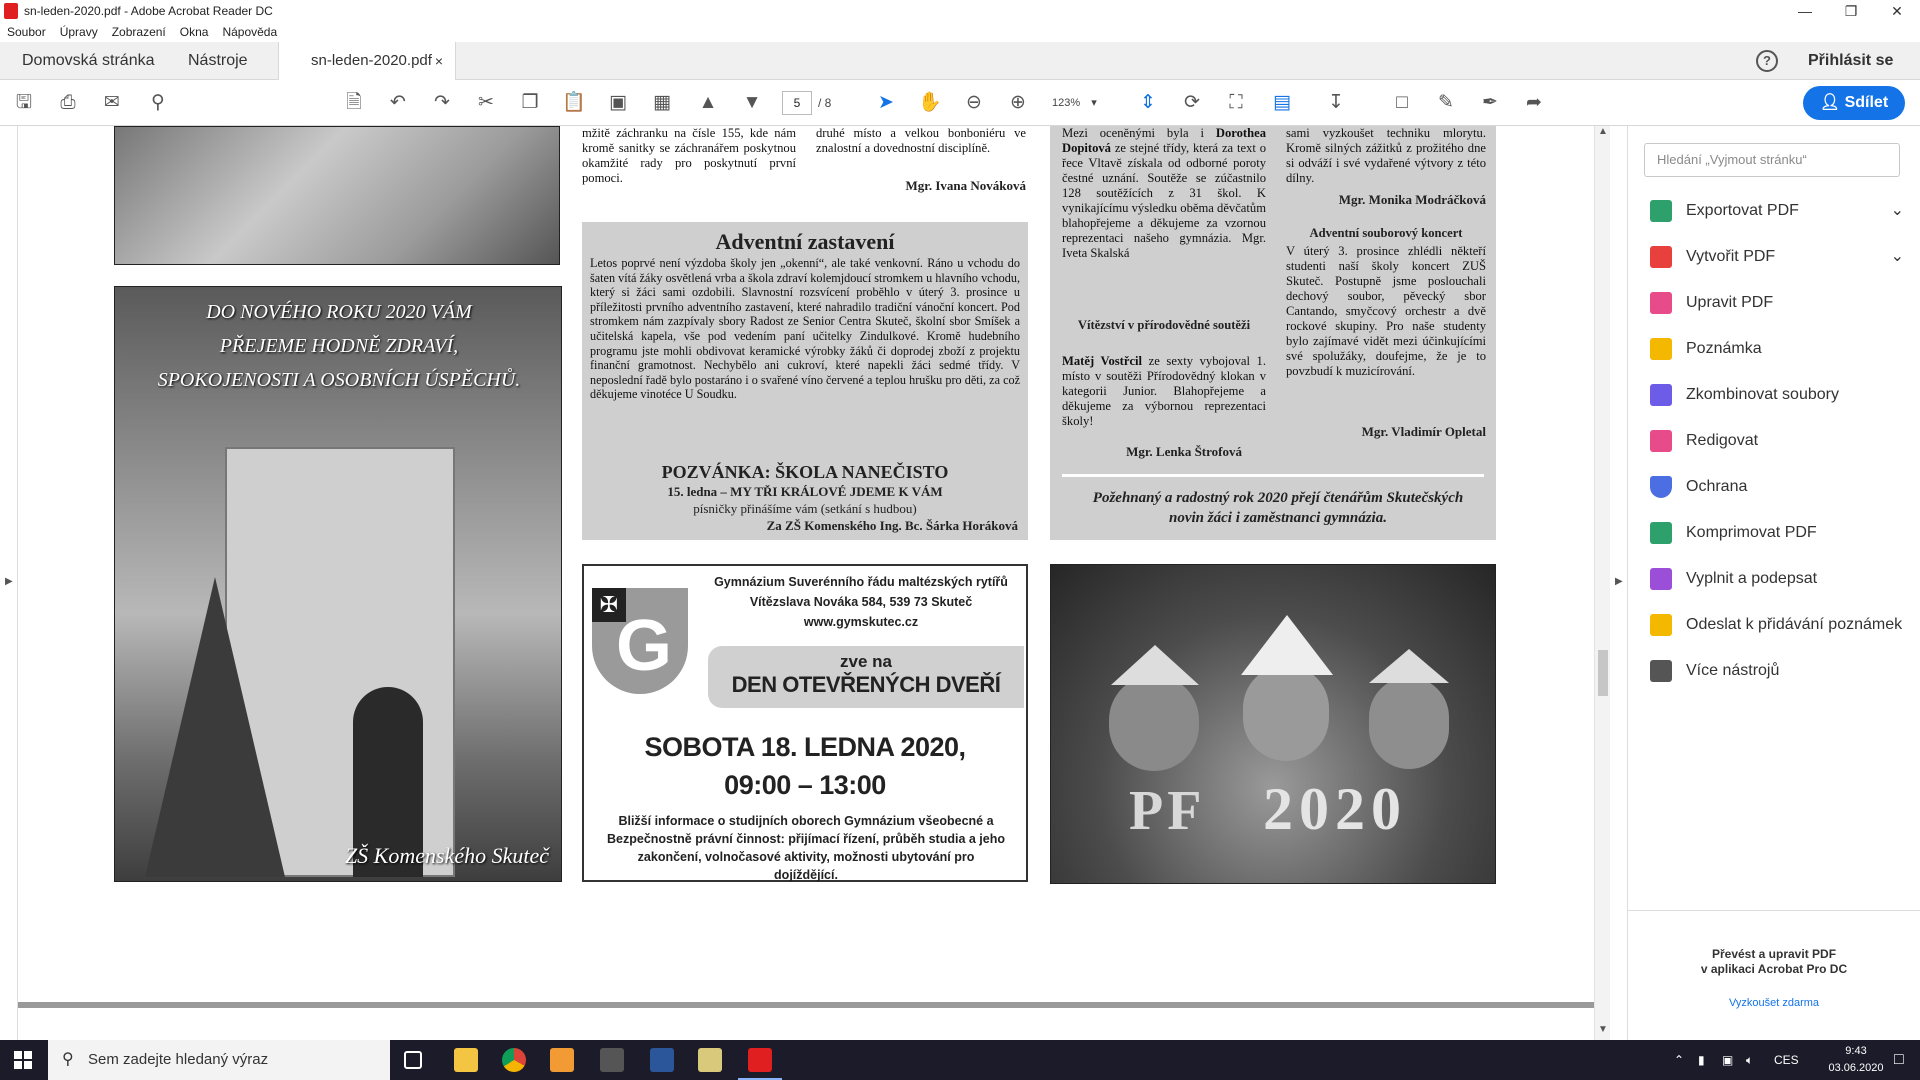 This screenshot has width=1920, height=1080. Describe the element at coordinates (24, 103) in the screenshot. I see `save-icon: 🖫` at that location.